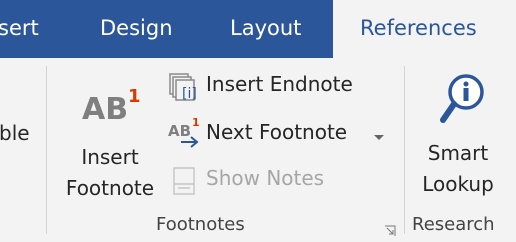 The height and width of the screenshot is (242, 516). Describe the element at coordinates (134, 96) in the screenshot. I see `superscript-one: 1` at that location.